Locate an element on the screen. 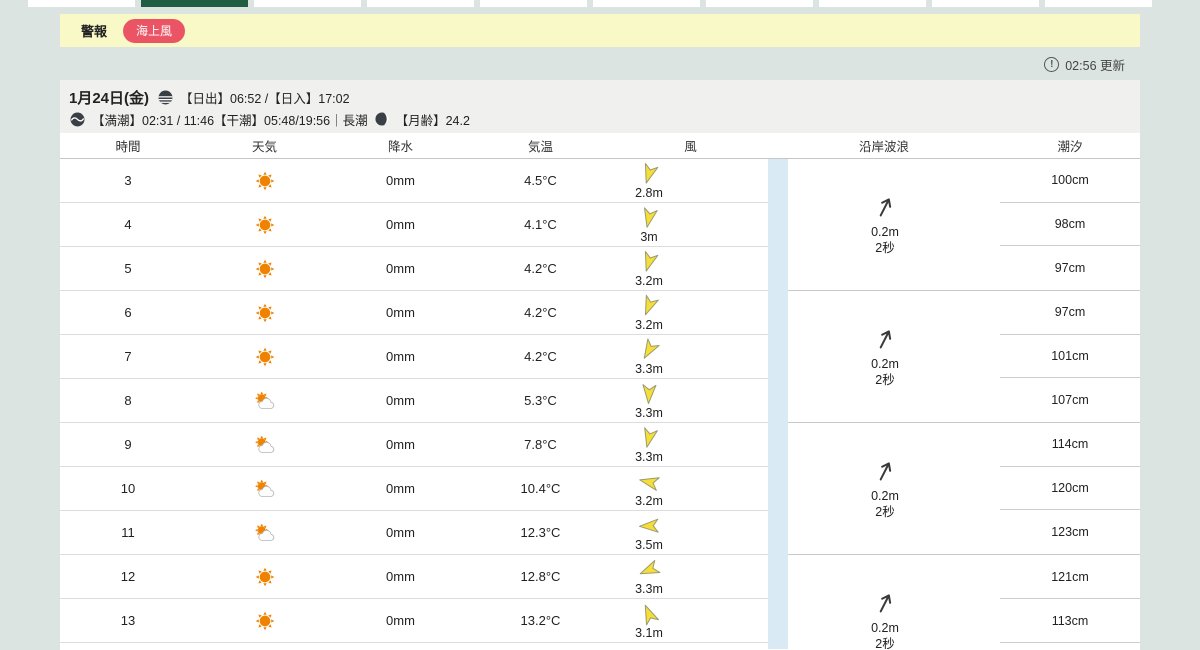  temp-cell: 4.5°C is located at coordinates (540, 180).